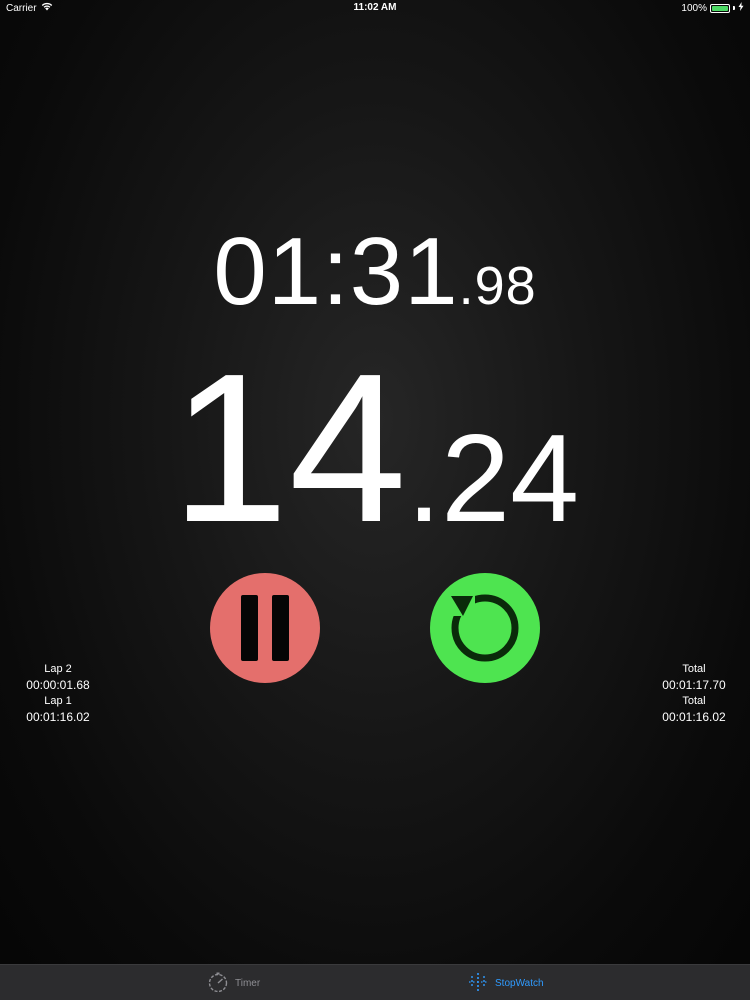  Describe the element at coordinates (336, 271) in the screenshot. I see `total-time-main: 01:31` at that location.